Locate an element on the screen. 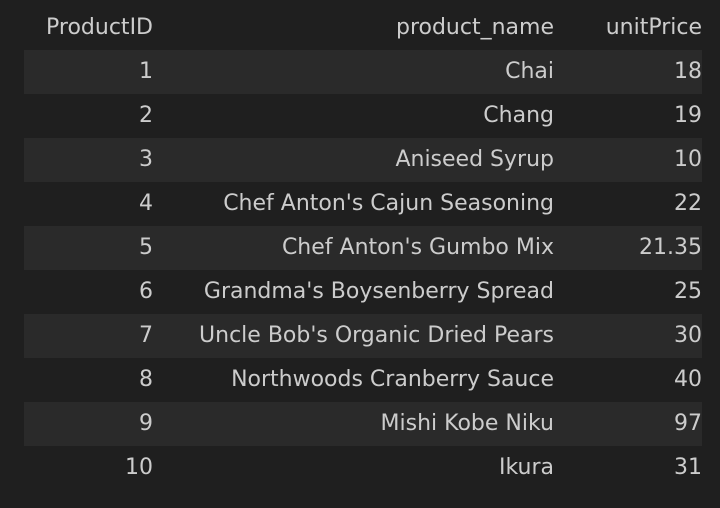 The height and width of the screenshot is (508, 720). table-row: 7 Uncle Bob's Organic Dried Pears 30 is located at coordinates (363, 336).